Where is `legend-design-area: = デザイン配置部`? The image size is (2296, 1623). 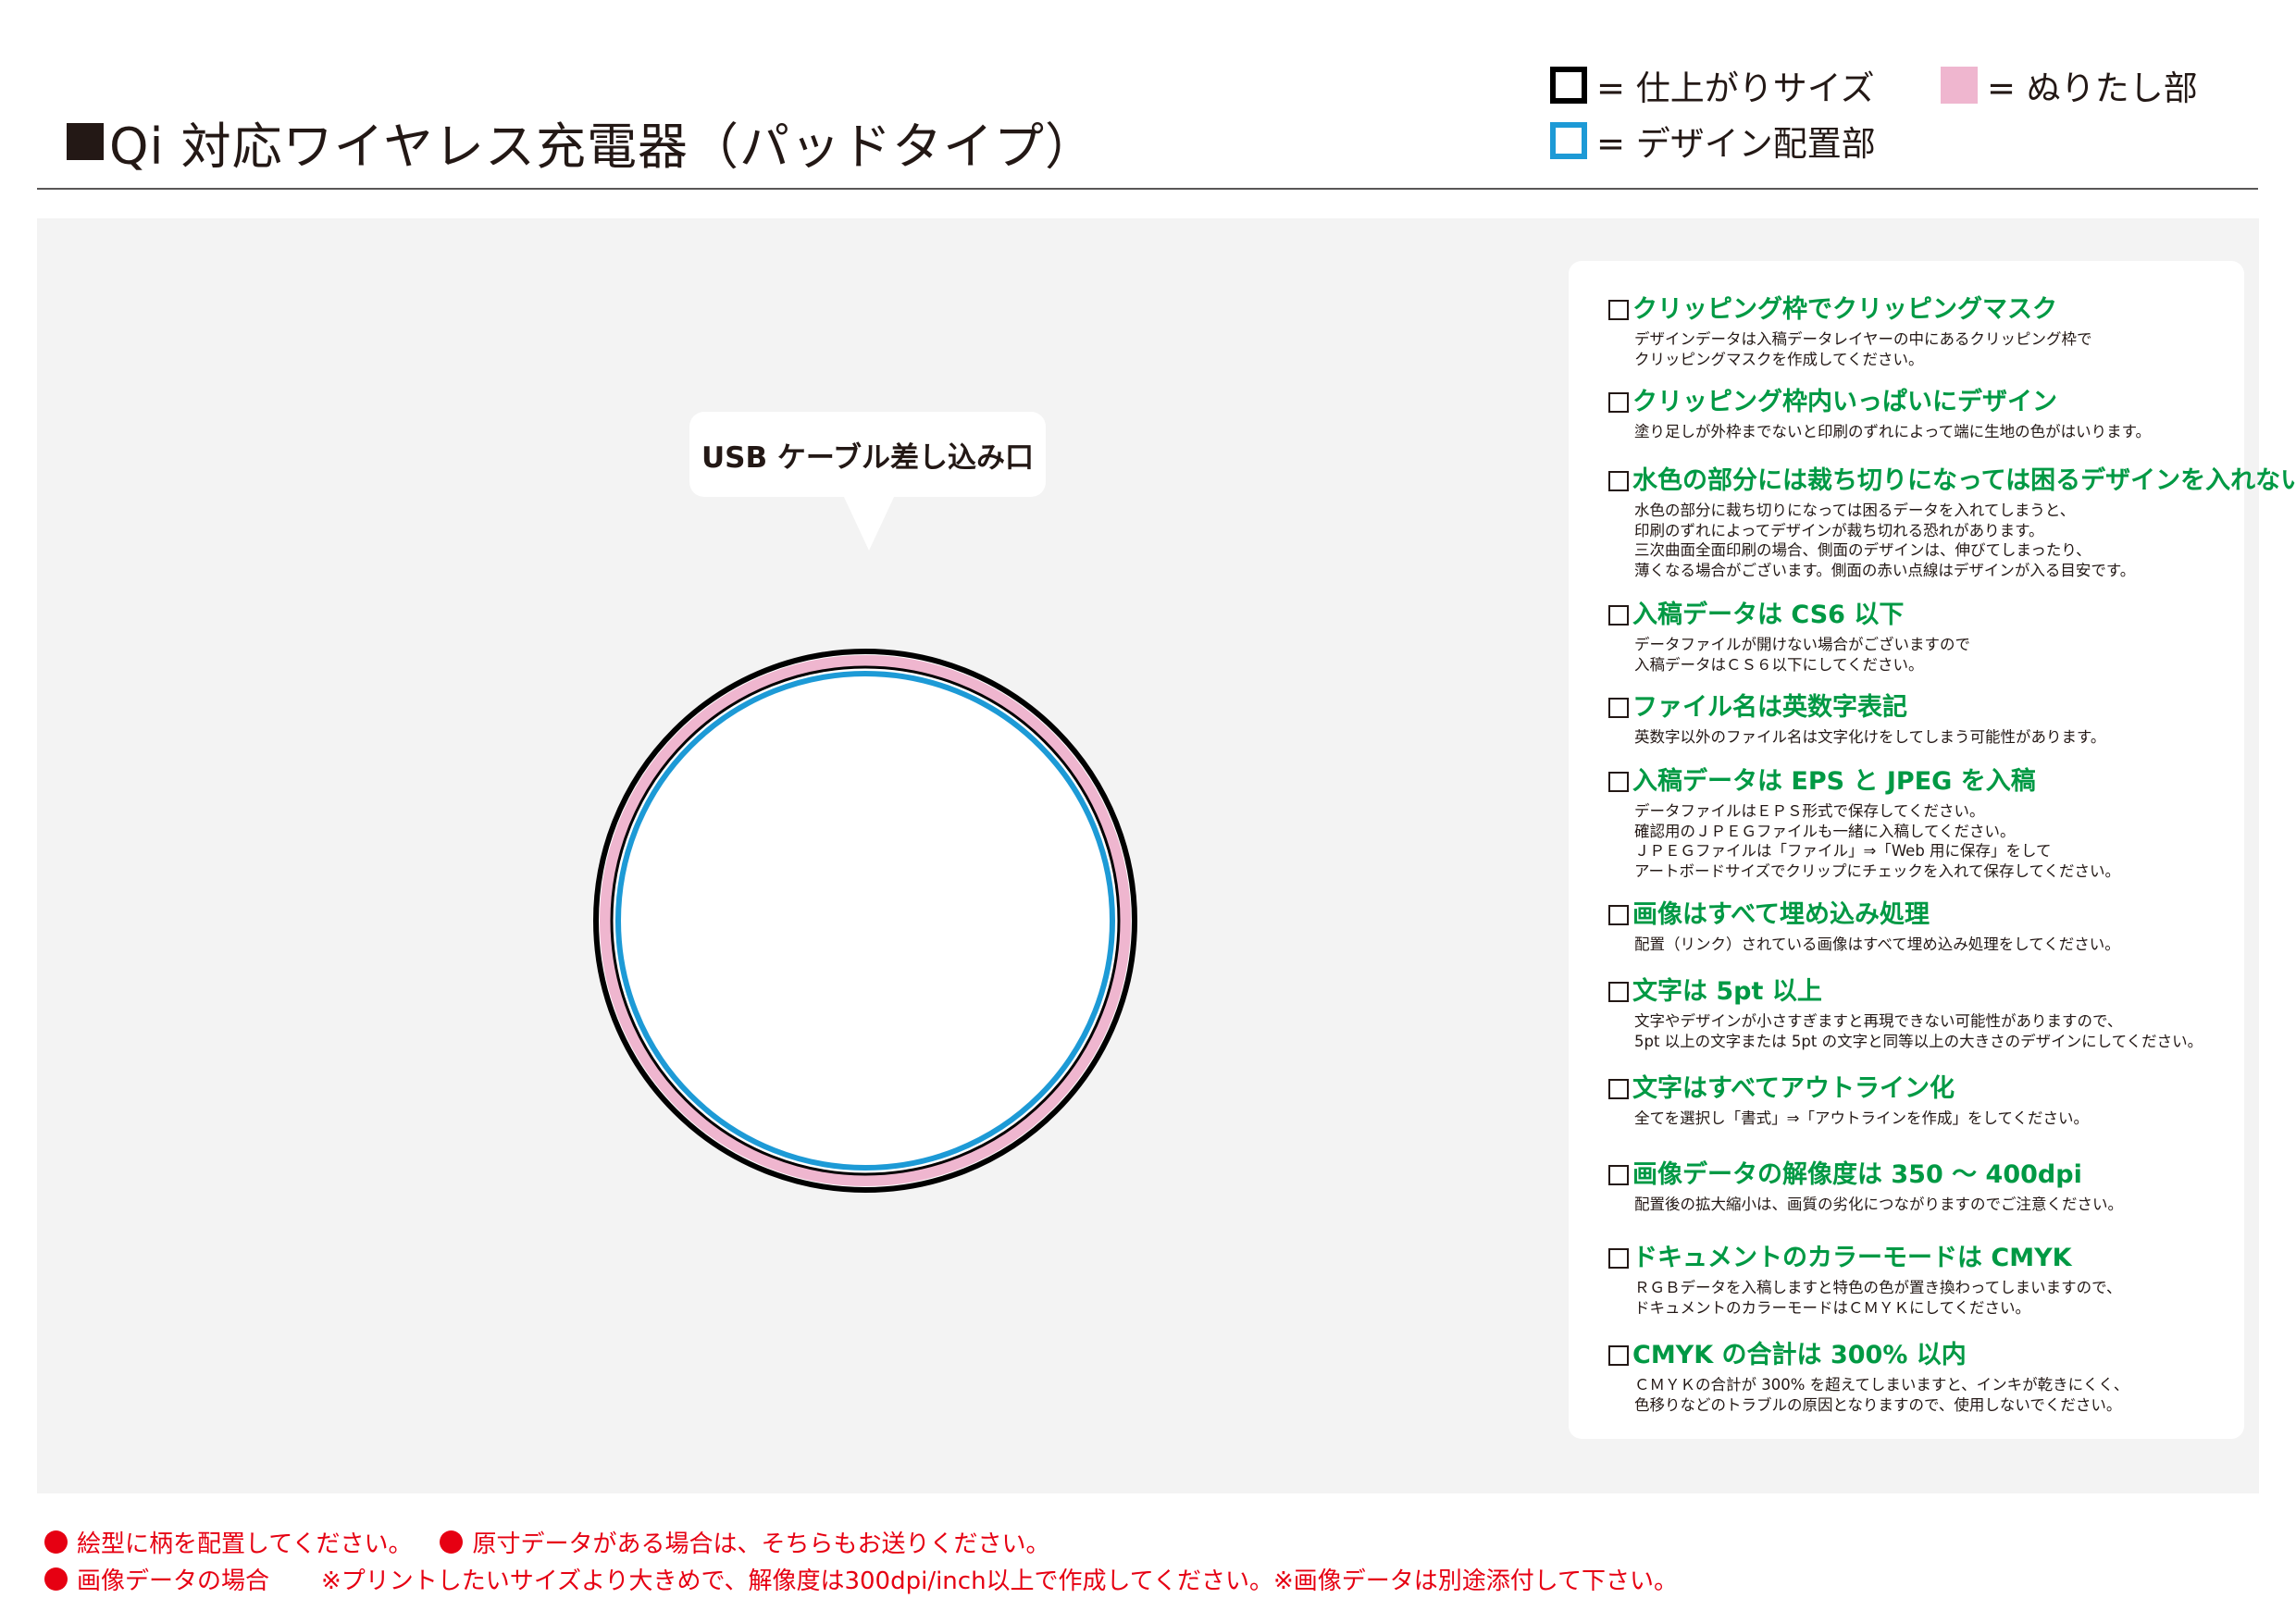 legend-design-area: = デザイン配置部 is located at coordinates (1713, 141).